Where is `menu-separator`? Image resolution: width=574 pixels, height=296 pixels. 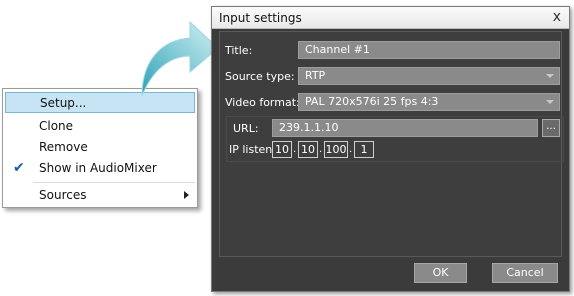 menu-separator is located at coordinates (114, 182).